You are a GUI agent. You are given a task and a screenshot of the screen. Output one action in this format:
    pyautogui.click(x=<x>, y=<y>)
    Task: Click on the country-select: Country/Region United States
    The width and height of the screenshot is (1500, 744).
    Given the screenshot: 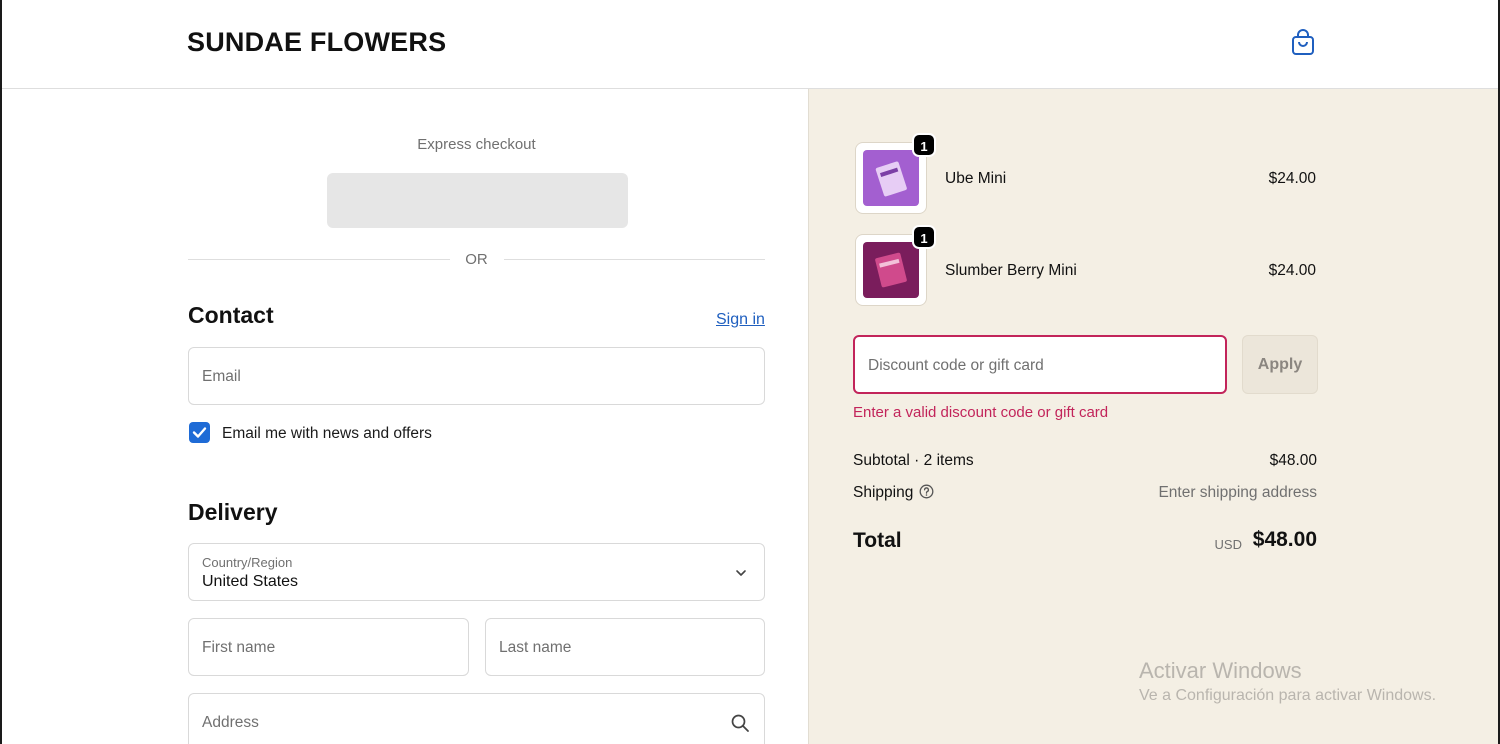 What is the action you would take?
    pyautogui.click(x=476, y=572)
    